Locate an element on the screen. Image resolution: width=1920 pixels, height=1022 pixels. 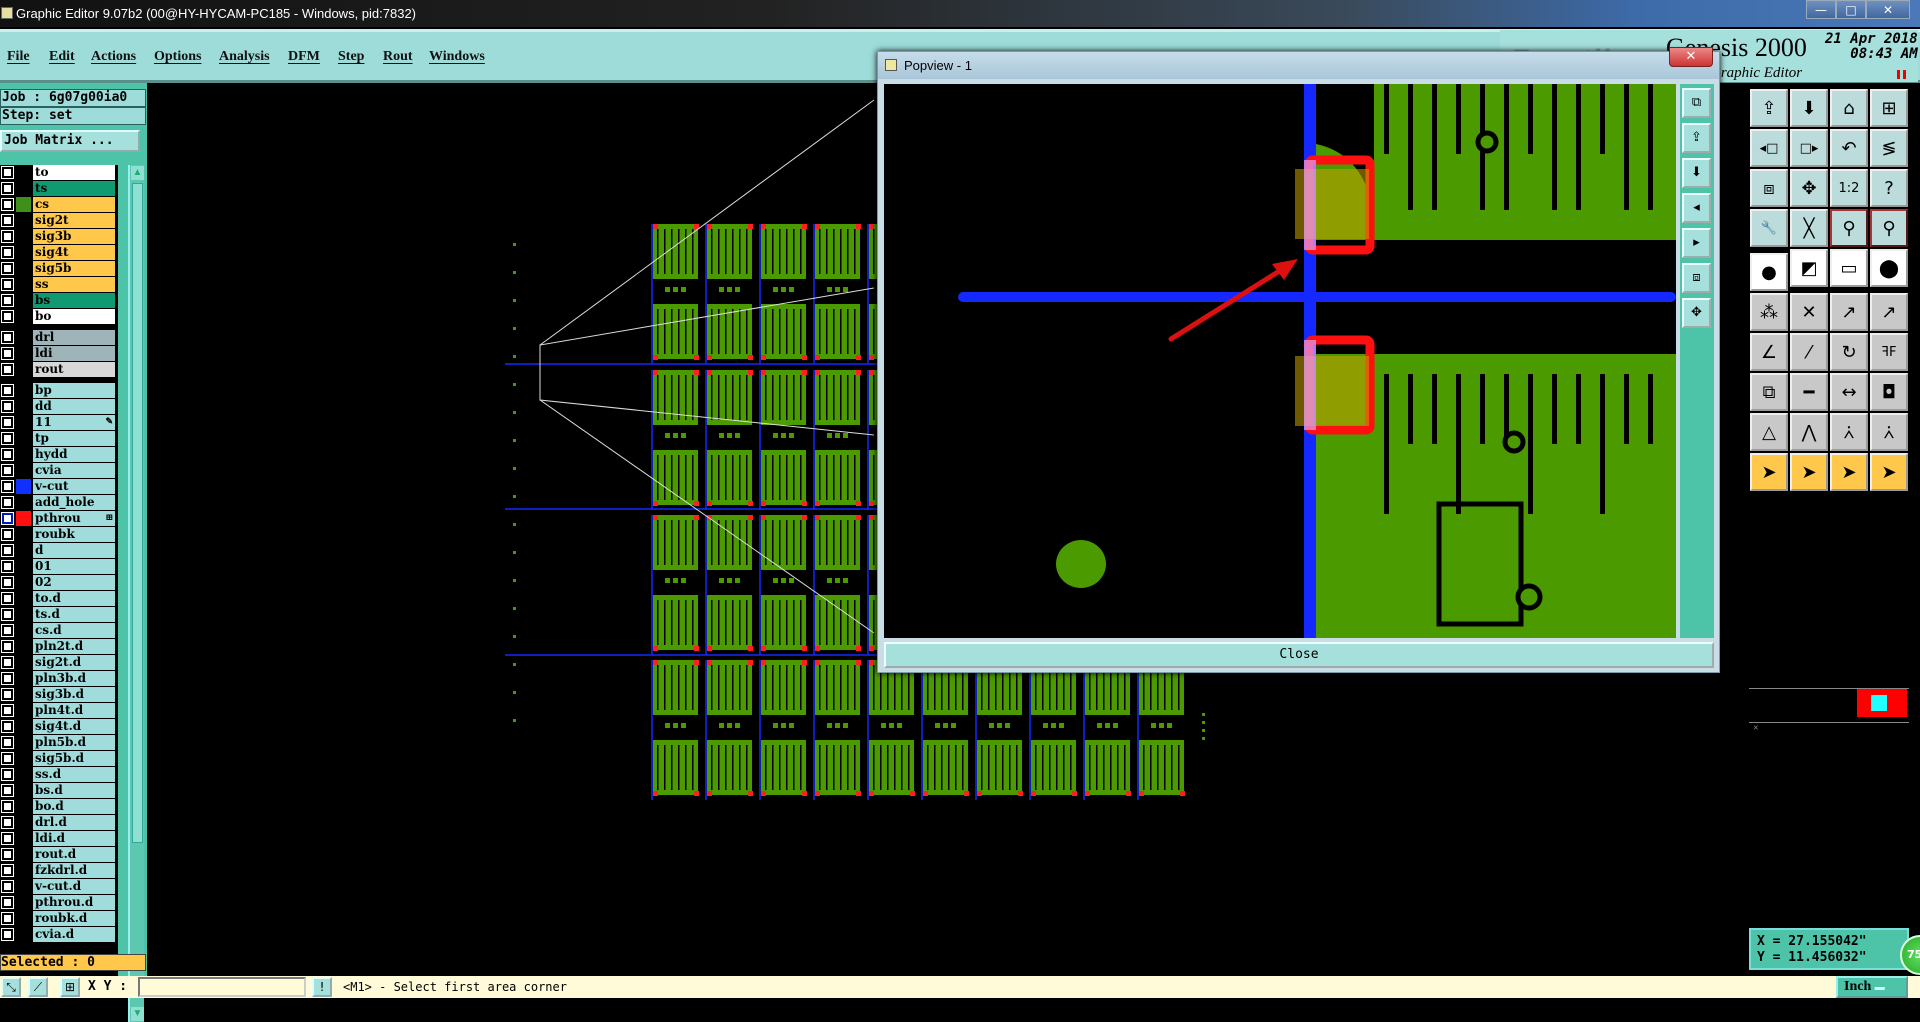
layer-name: sig5b.d is located at coordinates (74, 758).